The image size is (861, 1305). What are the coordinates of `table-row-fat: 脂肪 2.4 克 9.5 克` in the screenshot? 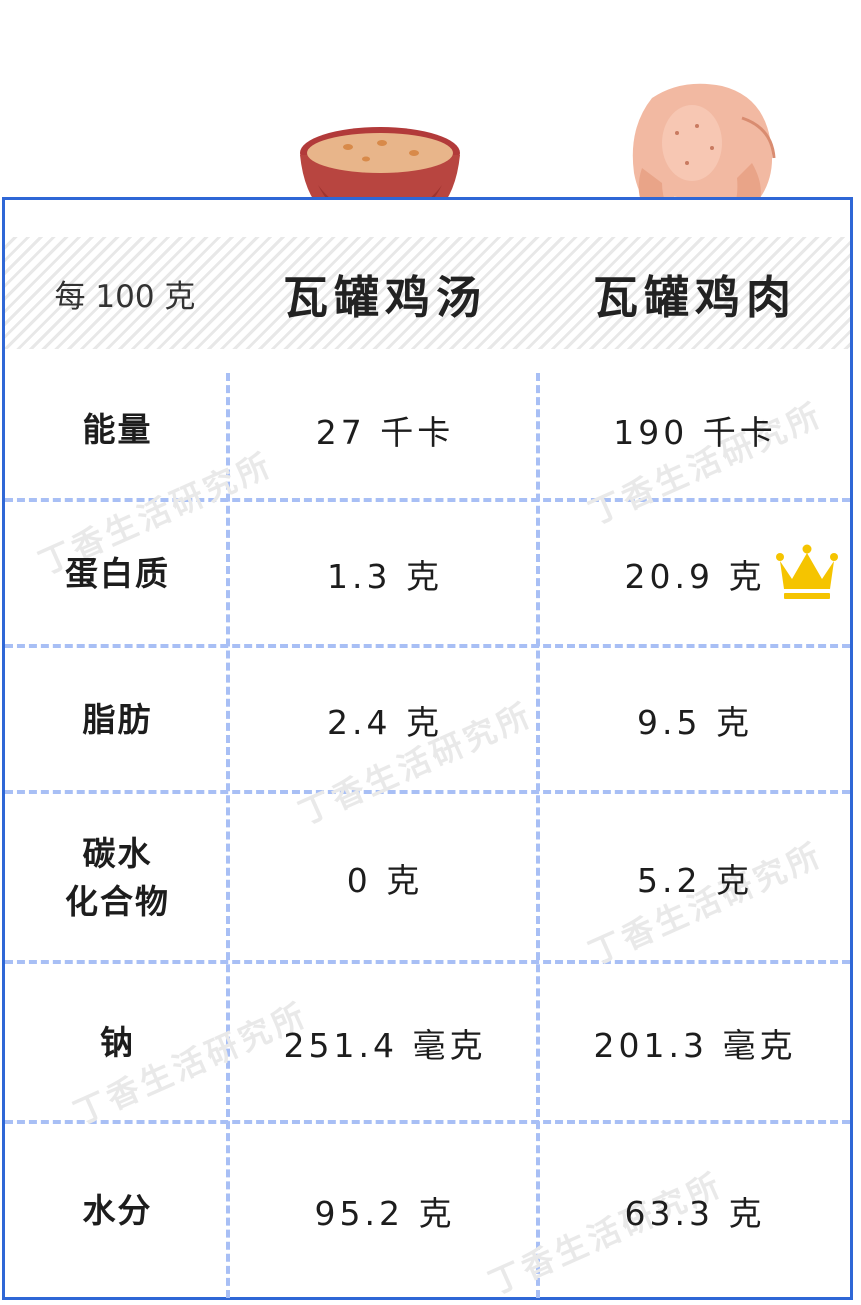 It's located at (427, 720).